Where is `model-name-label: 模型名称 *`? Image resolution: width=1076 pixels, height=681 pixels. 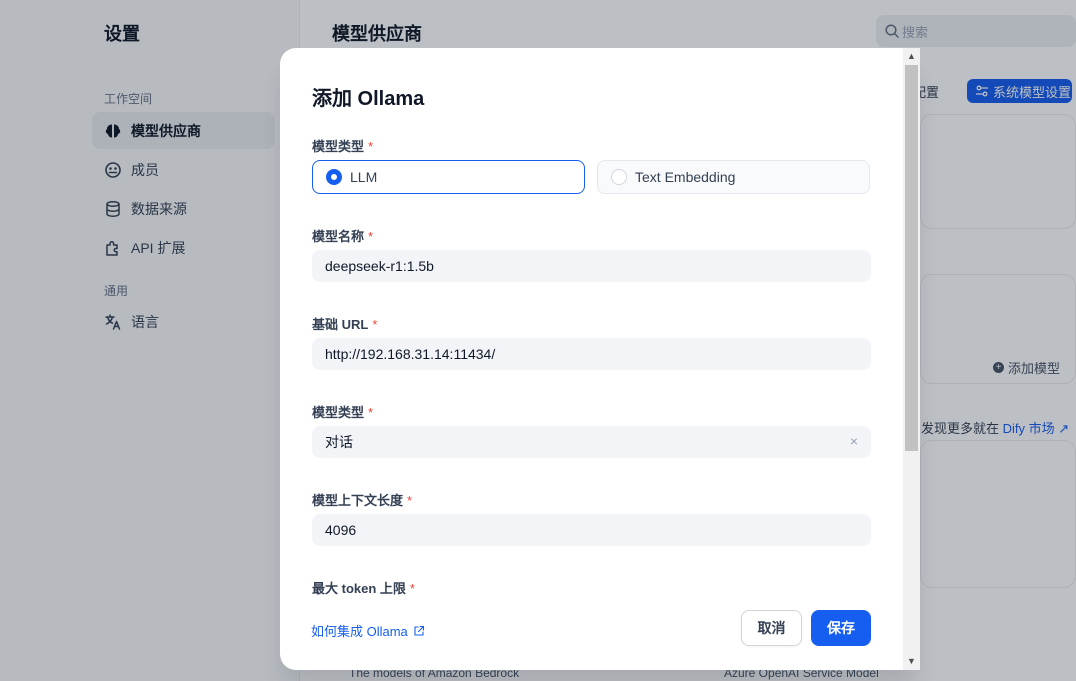 model-name-label: 模型名称 * is located at coordinates (342, 235).